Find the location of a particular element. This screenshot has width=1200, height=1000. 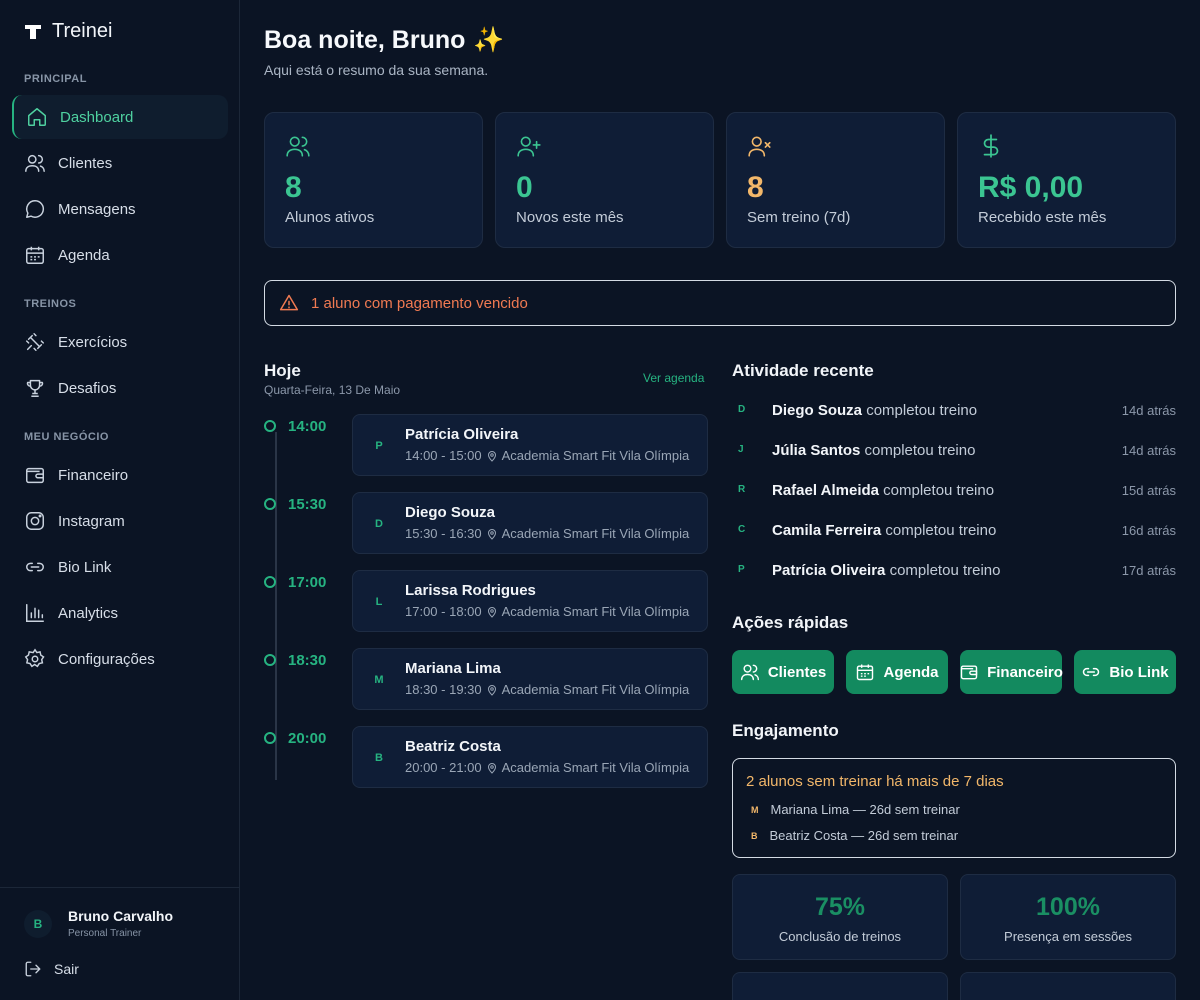

engagement-item-text: Mariana Lima — 26d sem treinar is located at coordinates (865, 809).